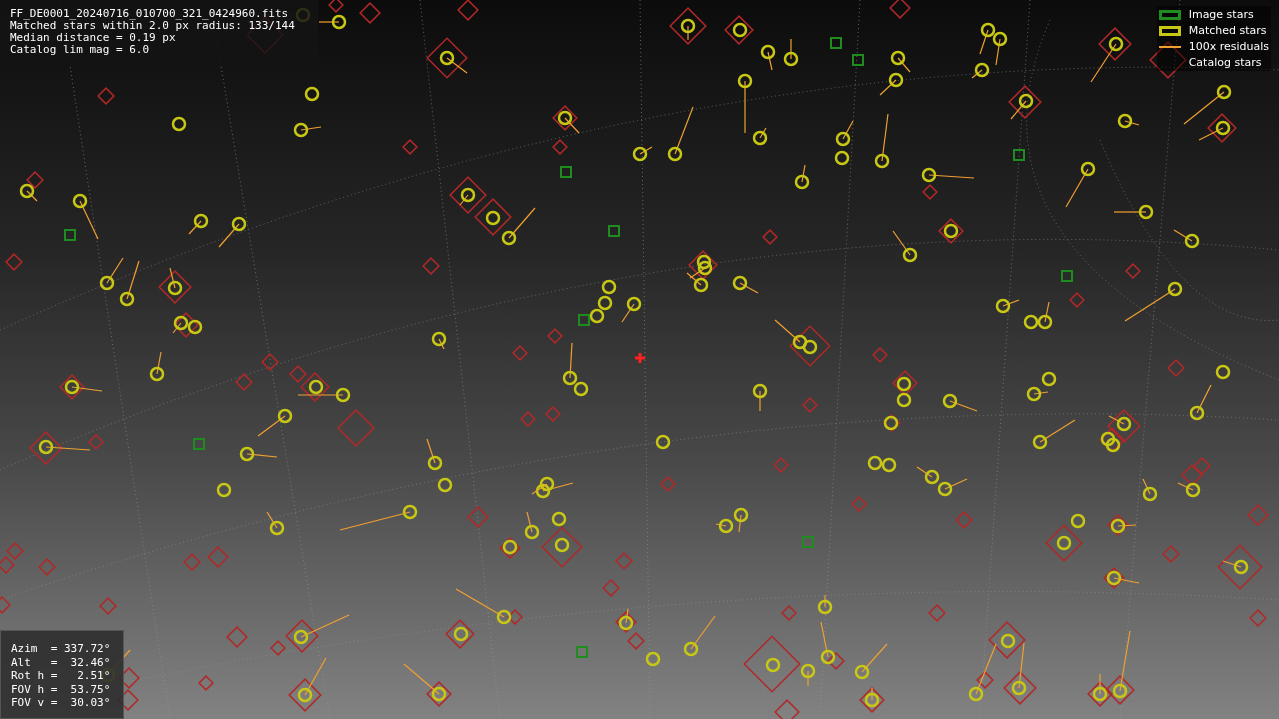 The image size is (1279, 719). Describe the element at coordinates (80, 50) in the screenshot. I see `info-text: Catalog lim mag = 6.0` at that location.